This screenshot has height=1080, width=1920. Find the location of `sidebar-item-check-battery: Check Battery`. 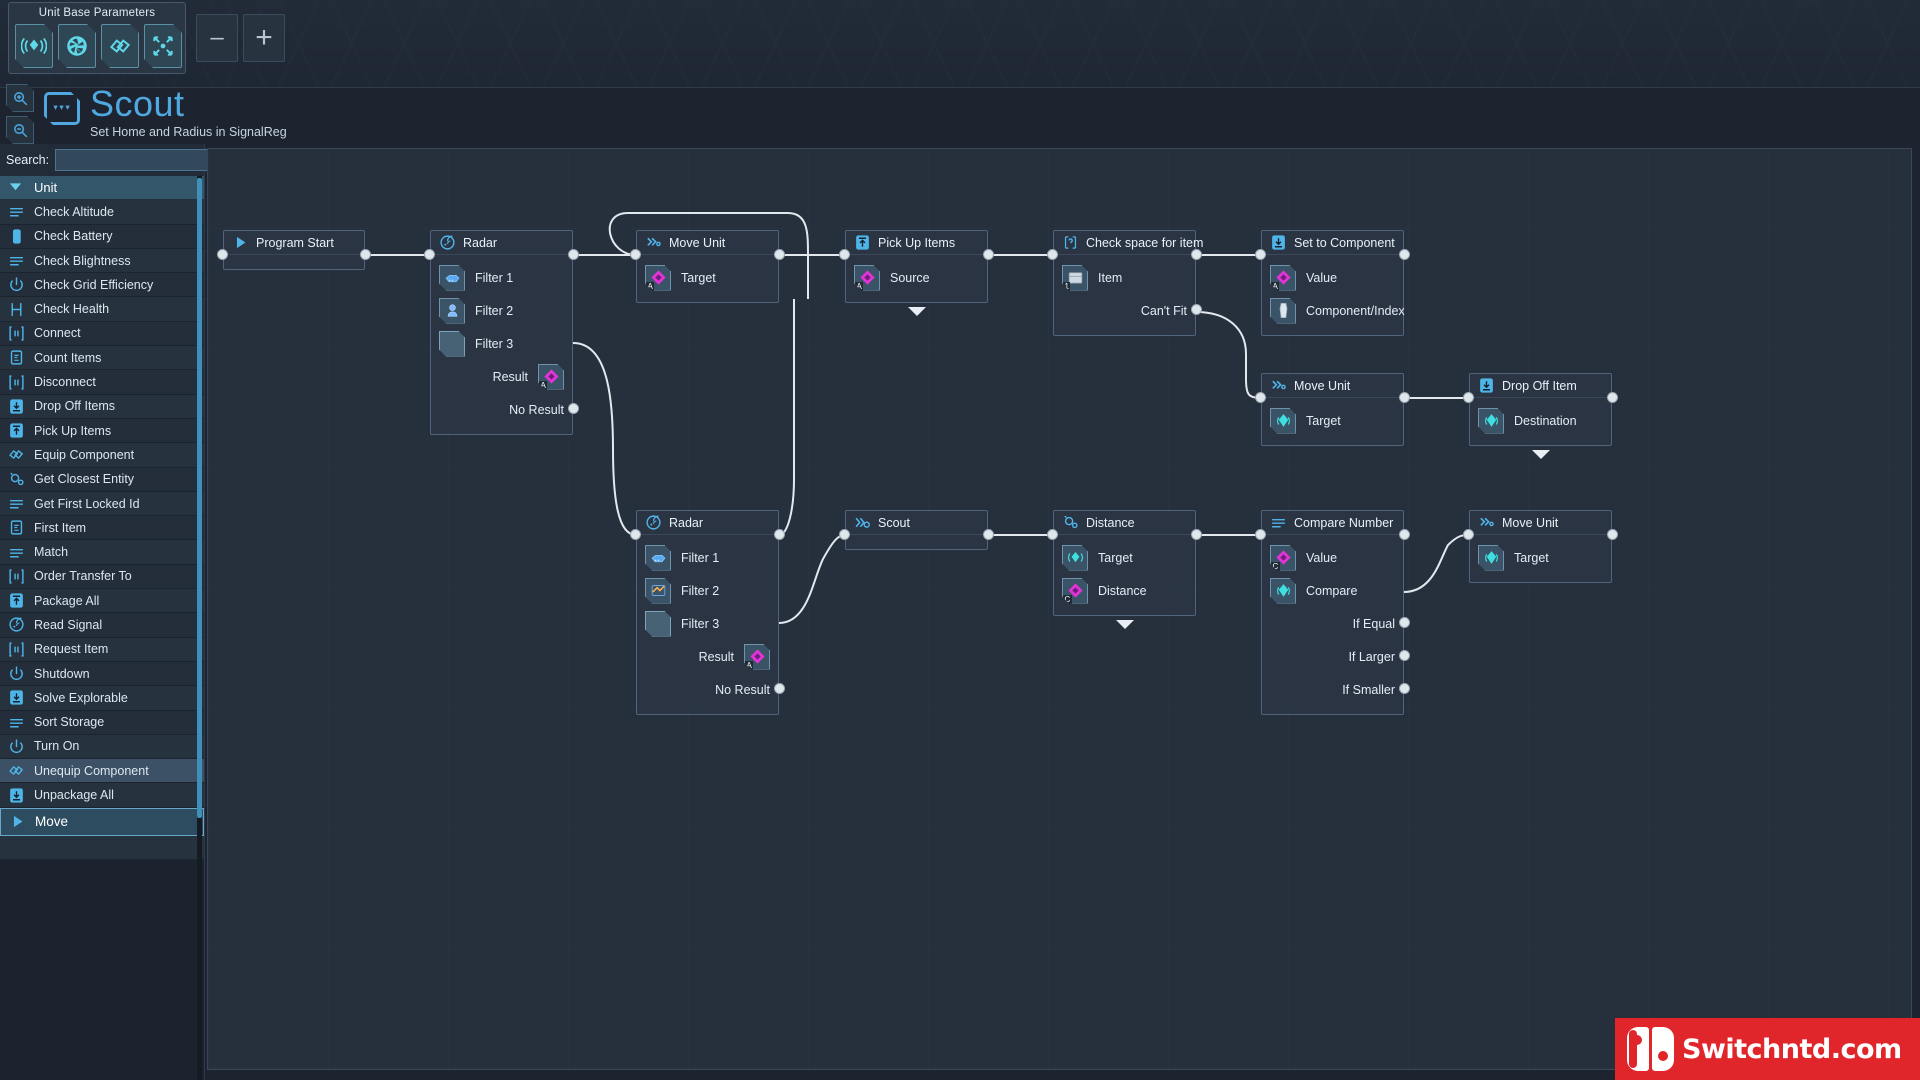

sidebar-item-check-battery: Check Battery is located at coordinates (102, 236).